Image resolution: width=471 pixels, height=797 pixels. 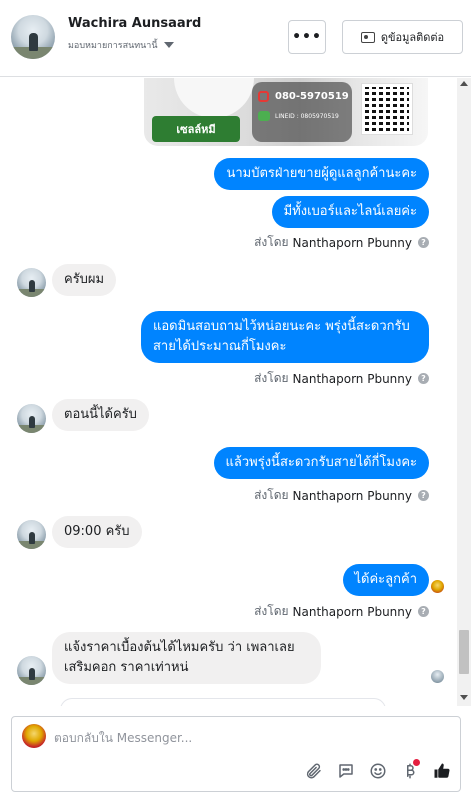 I want to click on message-bubble-incoming: 09:00 ครับ, so click(x=97, y=532).